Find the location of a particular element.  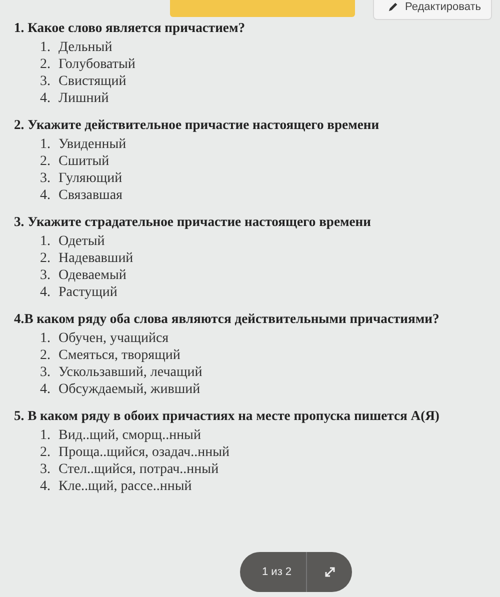

option-text: Обсуждаемый, живший is located at coordinates (129, 389).